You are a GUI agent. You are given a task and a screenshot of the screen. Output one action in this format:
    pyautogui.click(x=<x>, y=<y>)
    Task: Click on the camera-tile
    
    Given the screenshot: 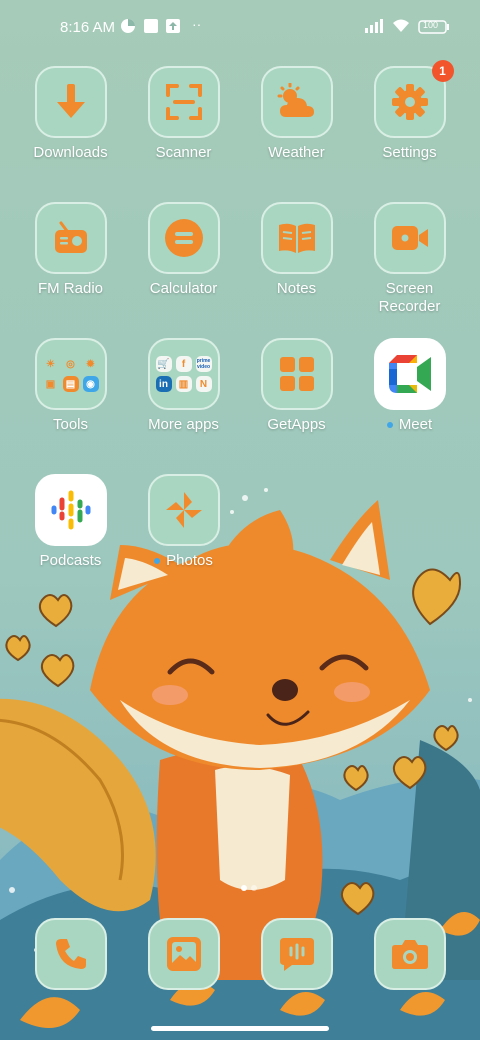 What is the action you would take?
    pyautogui.click(x=410, y=954)
    